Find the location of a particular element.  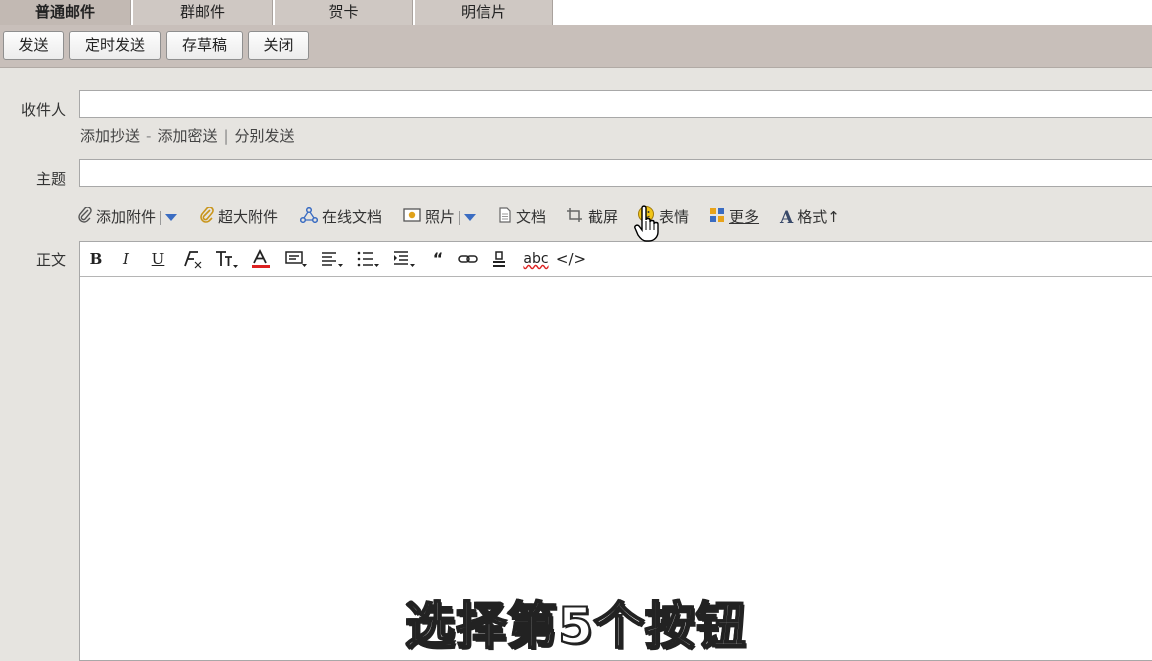

format-label: 格式 is located at coordinates (812, 217).